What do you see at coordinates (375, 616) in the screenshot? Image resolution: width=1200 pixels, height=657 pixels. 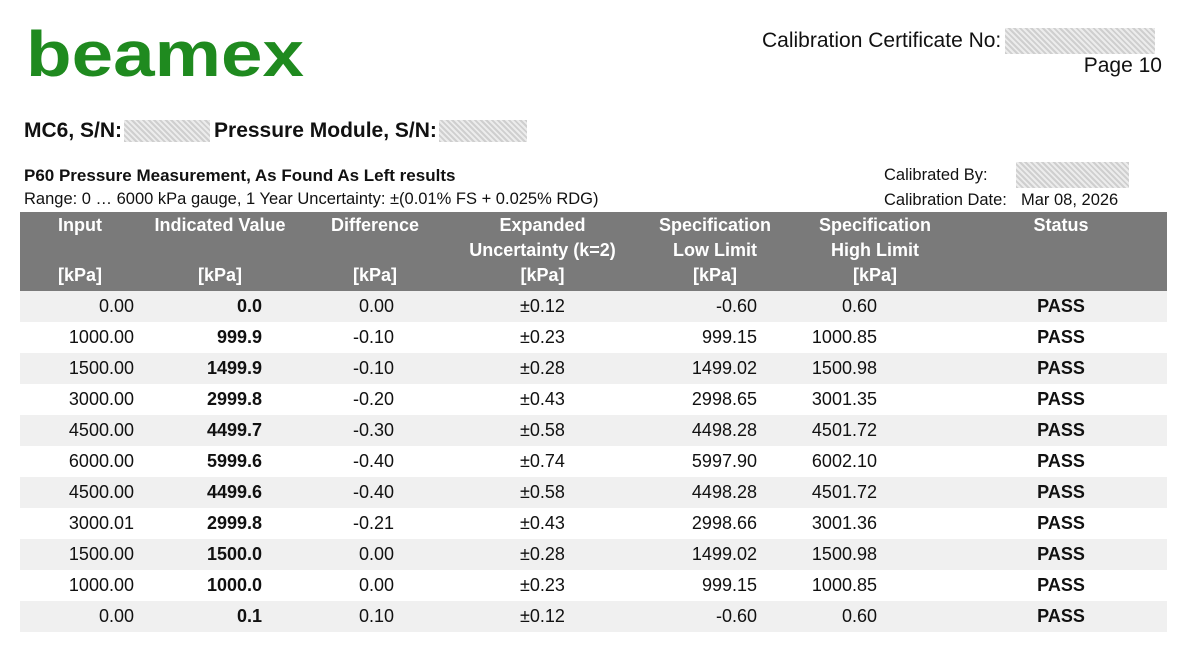 I see `difference-cell: 0.10` at bounding box center [375, 616].